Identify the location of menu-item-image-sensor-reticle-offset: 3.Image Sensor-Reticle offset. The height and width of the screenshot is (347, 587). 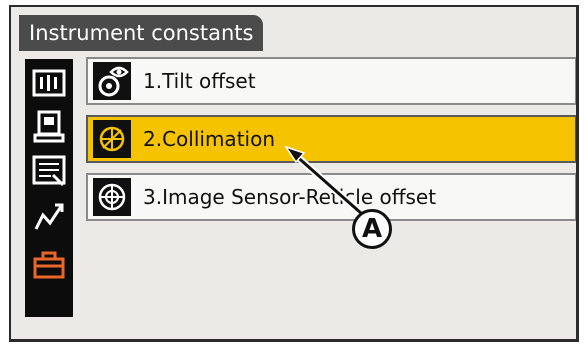
(331, 197).